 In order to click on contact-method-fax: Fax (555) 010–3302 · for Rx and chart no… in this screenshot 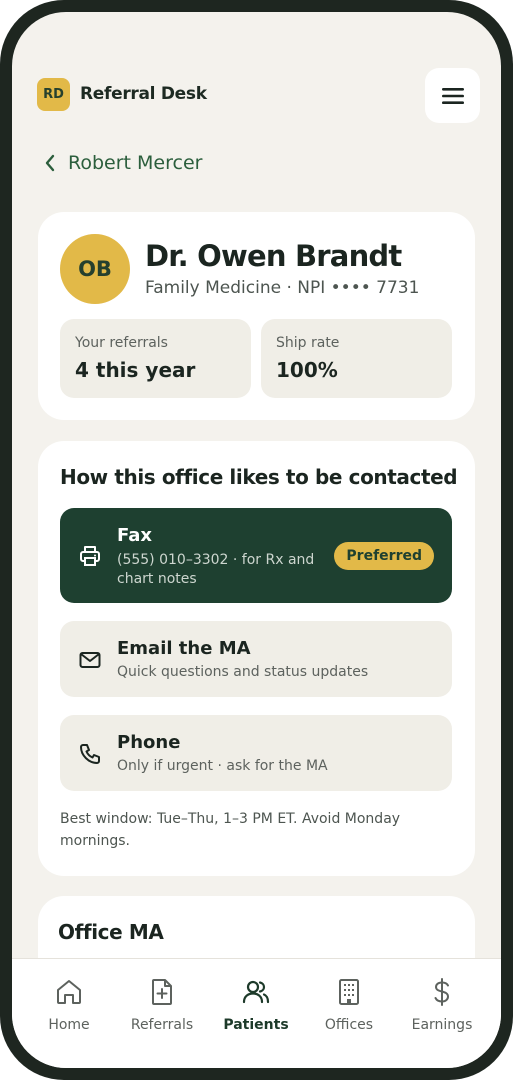, I will do `click(256, 555)`.